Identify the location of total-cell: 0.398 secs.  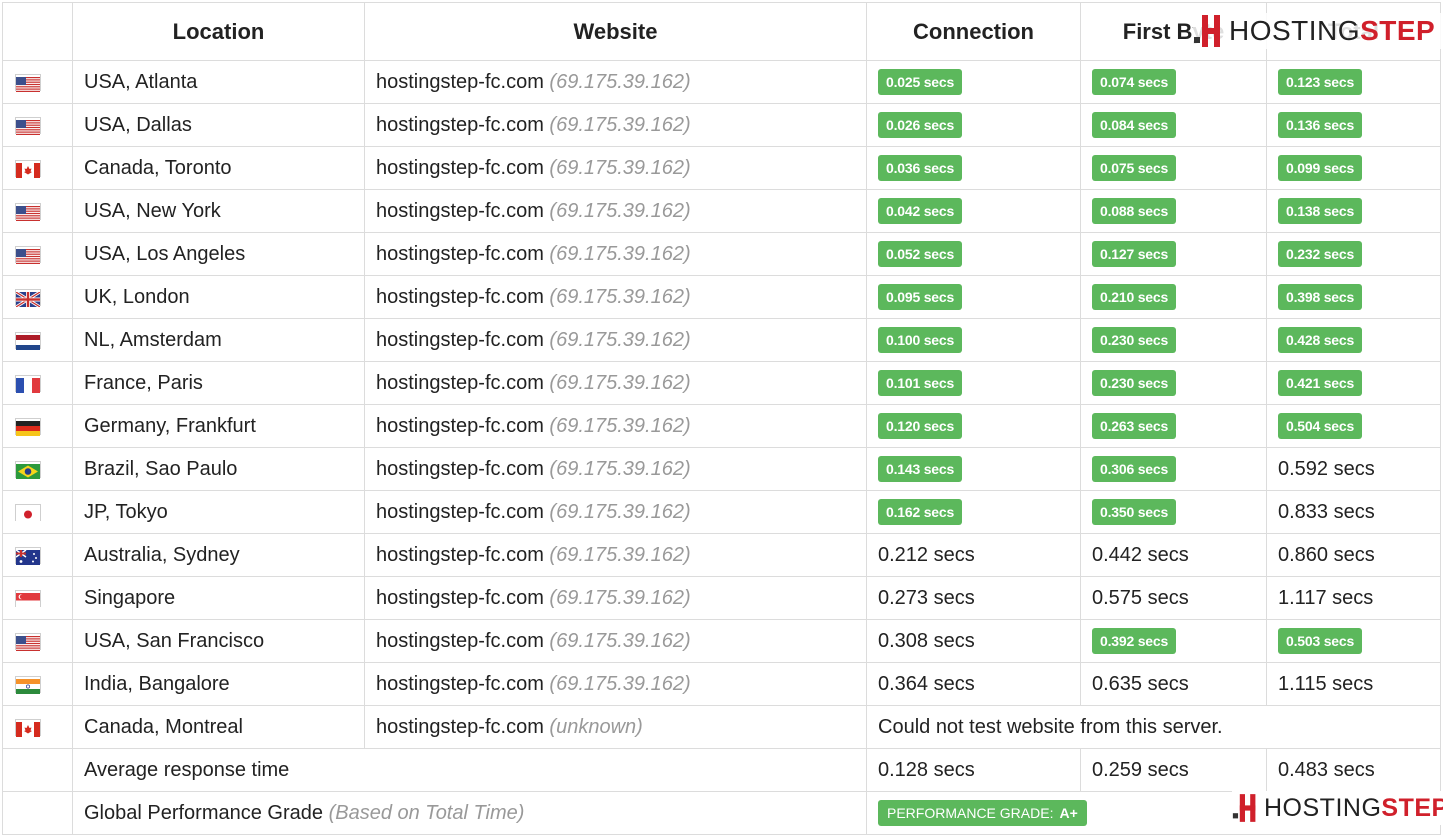
(1353, 297).